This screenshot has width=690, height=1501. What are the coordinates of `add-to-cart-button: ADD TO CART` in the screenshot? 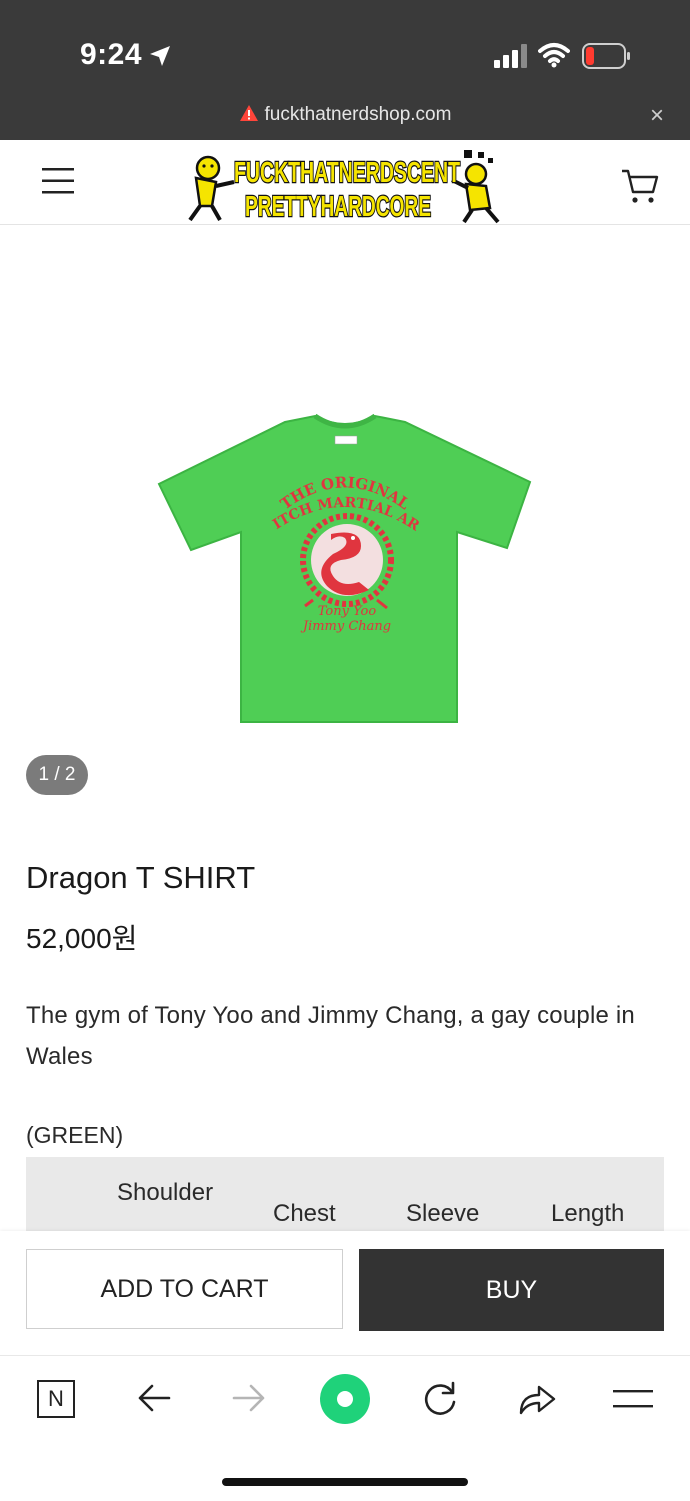 It's located at (184, 1289).